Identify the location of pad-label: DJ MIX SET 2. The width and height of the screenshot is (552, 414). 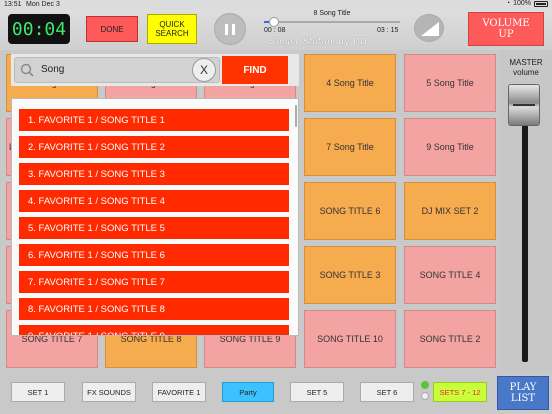
(450, 211).